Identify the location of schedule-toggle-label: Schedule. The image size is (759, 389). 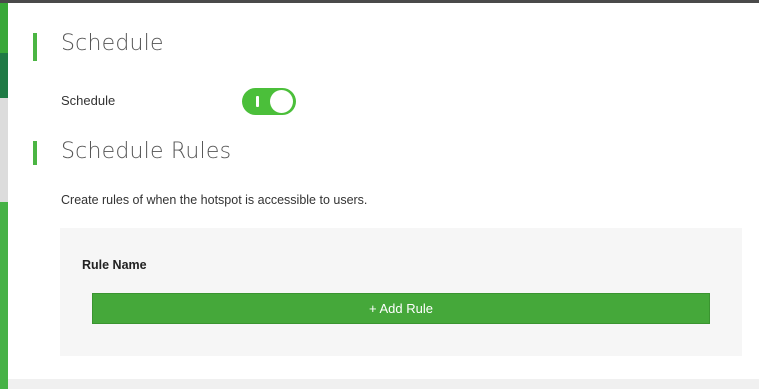
(88, 100).